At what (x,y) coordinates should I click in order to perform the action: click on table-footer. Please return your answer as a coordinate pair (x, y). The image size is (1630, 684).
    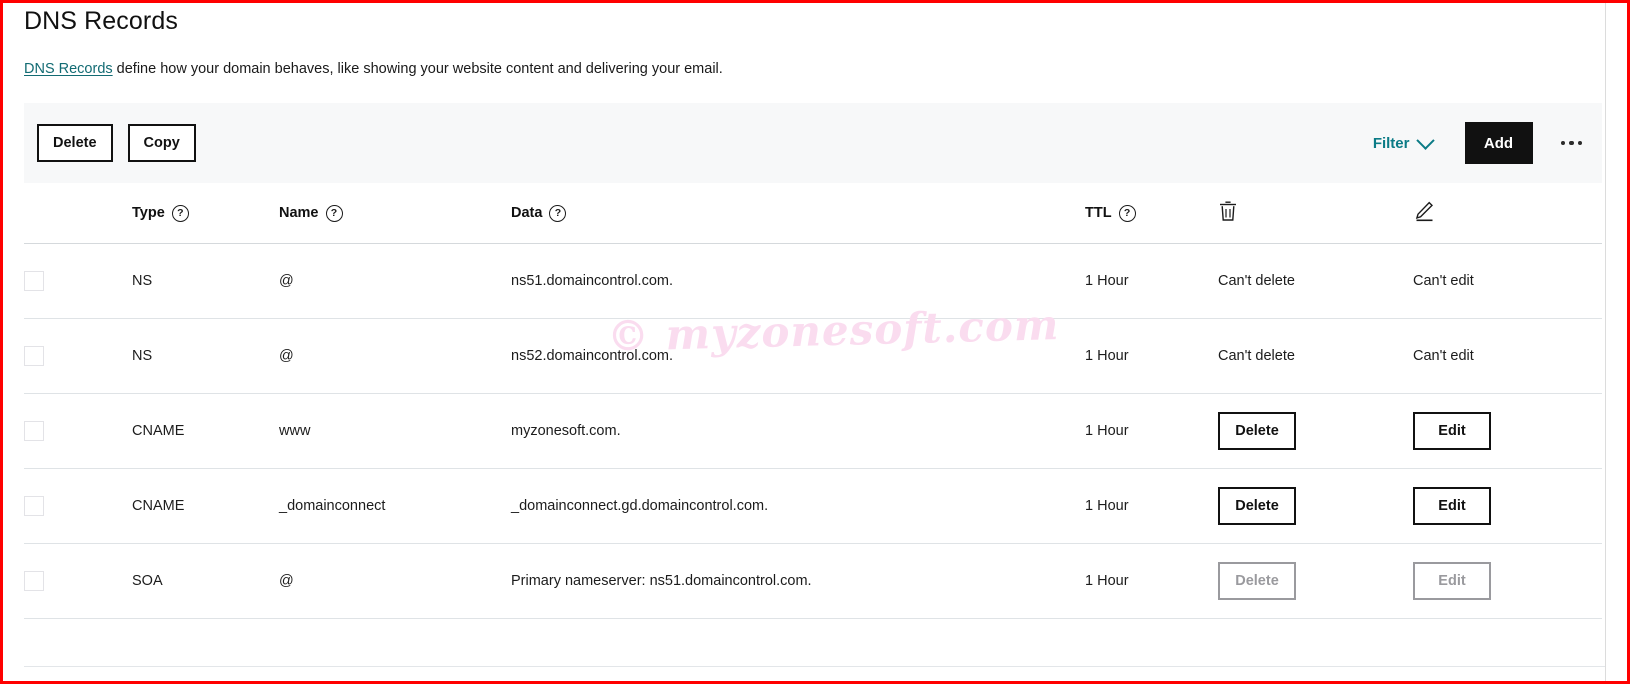
    Looking at the image, I should click on (813, 640).